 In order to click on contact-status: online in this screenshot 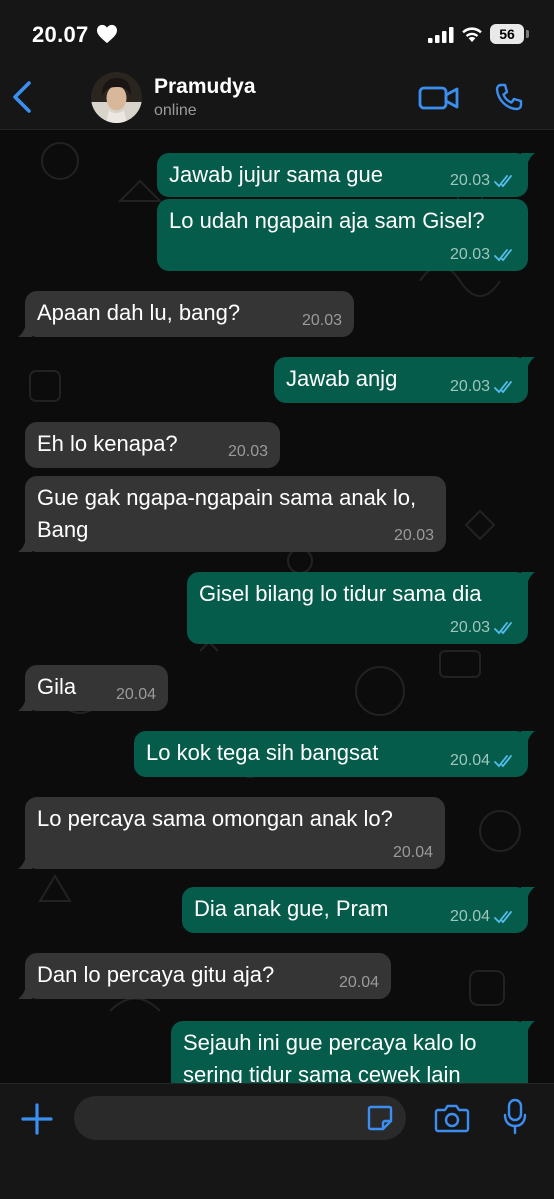, I will do `click(175, 110)`.